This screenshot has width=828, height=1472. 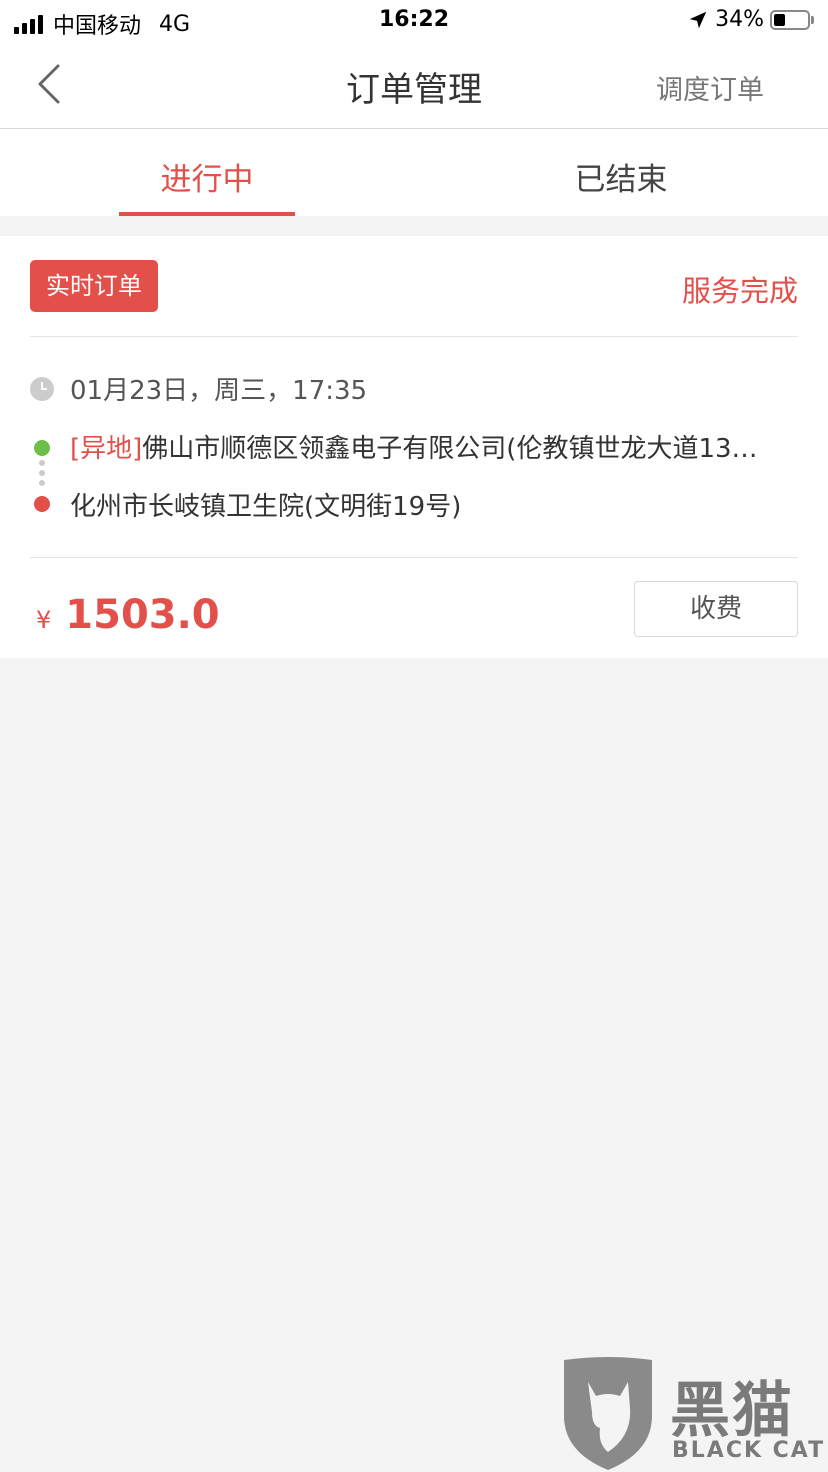 I want to click on battery-percent: 34%, so click(x=739, y=19).